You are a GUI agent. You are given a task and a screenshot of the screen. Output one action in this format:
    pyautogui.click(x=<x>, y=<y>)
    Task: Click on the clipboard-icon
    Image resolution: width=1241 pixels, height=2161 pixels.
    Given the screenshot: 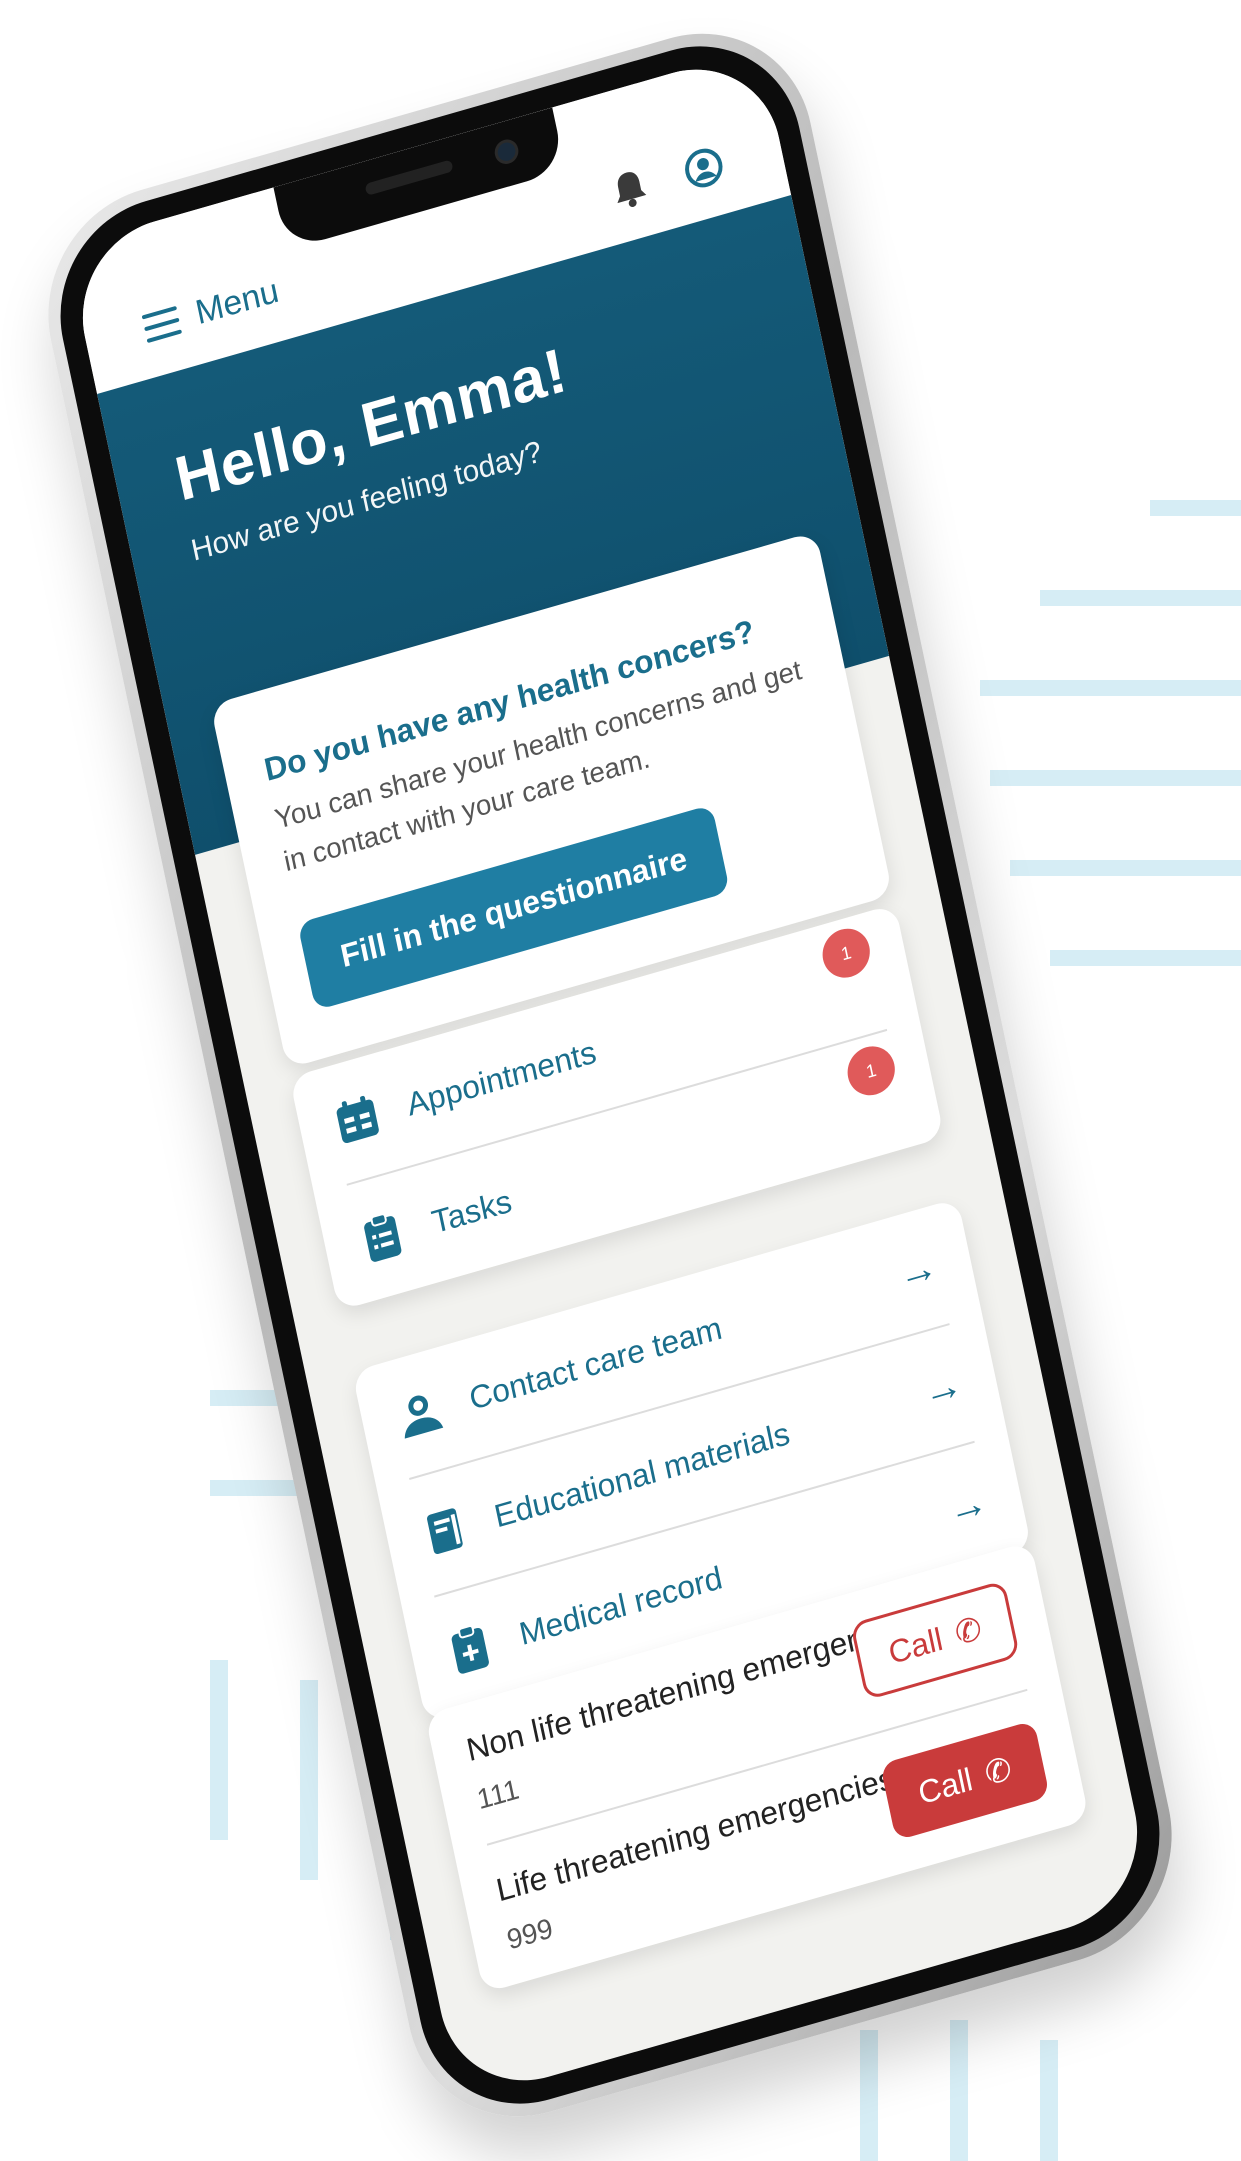 What is the action you would take?
    pyautogui.click(x=383, y=1237)
    